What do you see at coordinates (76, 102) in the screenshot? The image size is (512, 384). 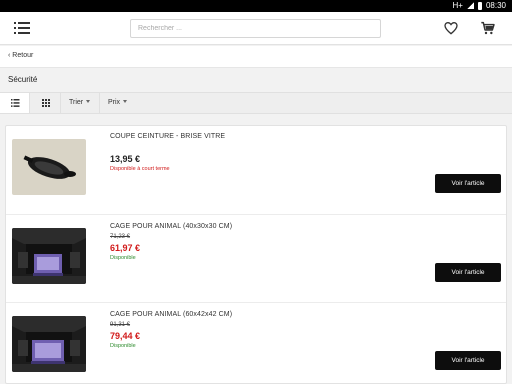 I see `sort-label: Trier` at bounding box center [76, 102].